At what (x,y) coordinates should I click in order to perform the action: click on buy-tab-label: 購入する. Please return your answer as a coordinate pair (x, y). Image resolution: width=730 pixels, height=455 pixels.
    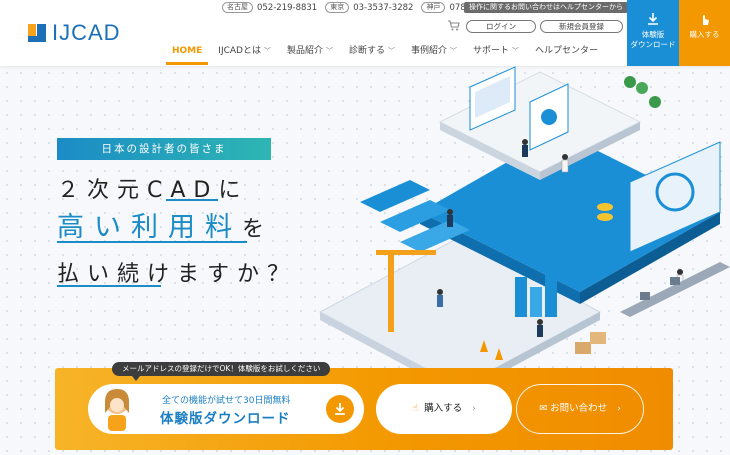
    Looking at the image, I should click on (704, 34).